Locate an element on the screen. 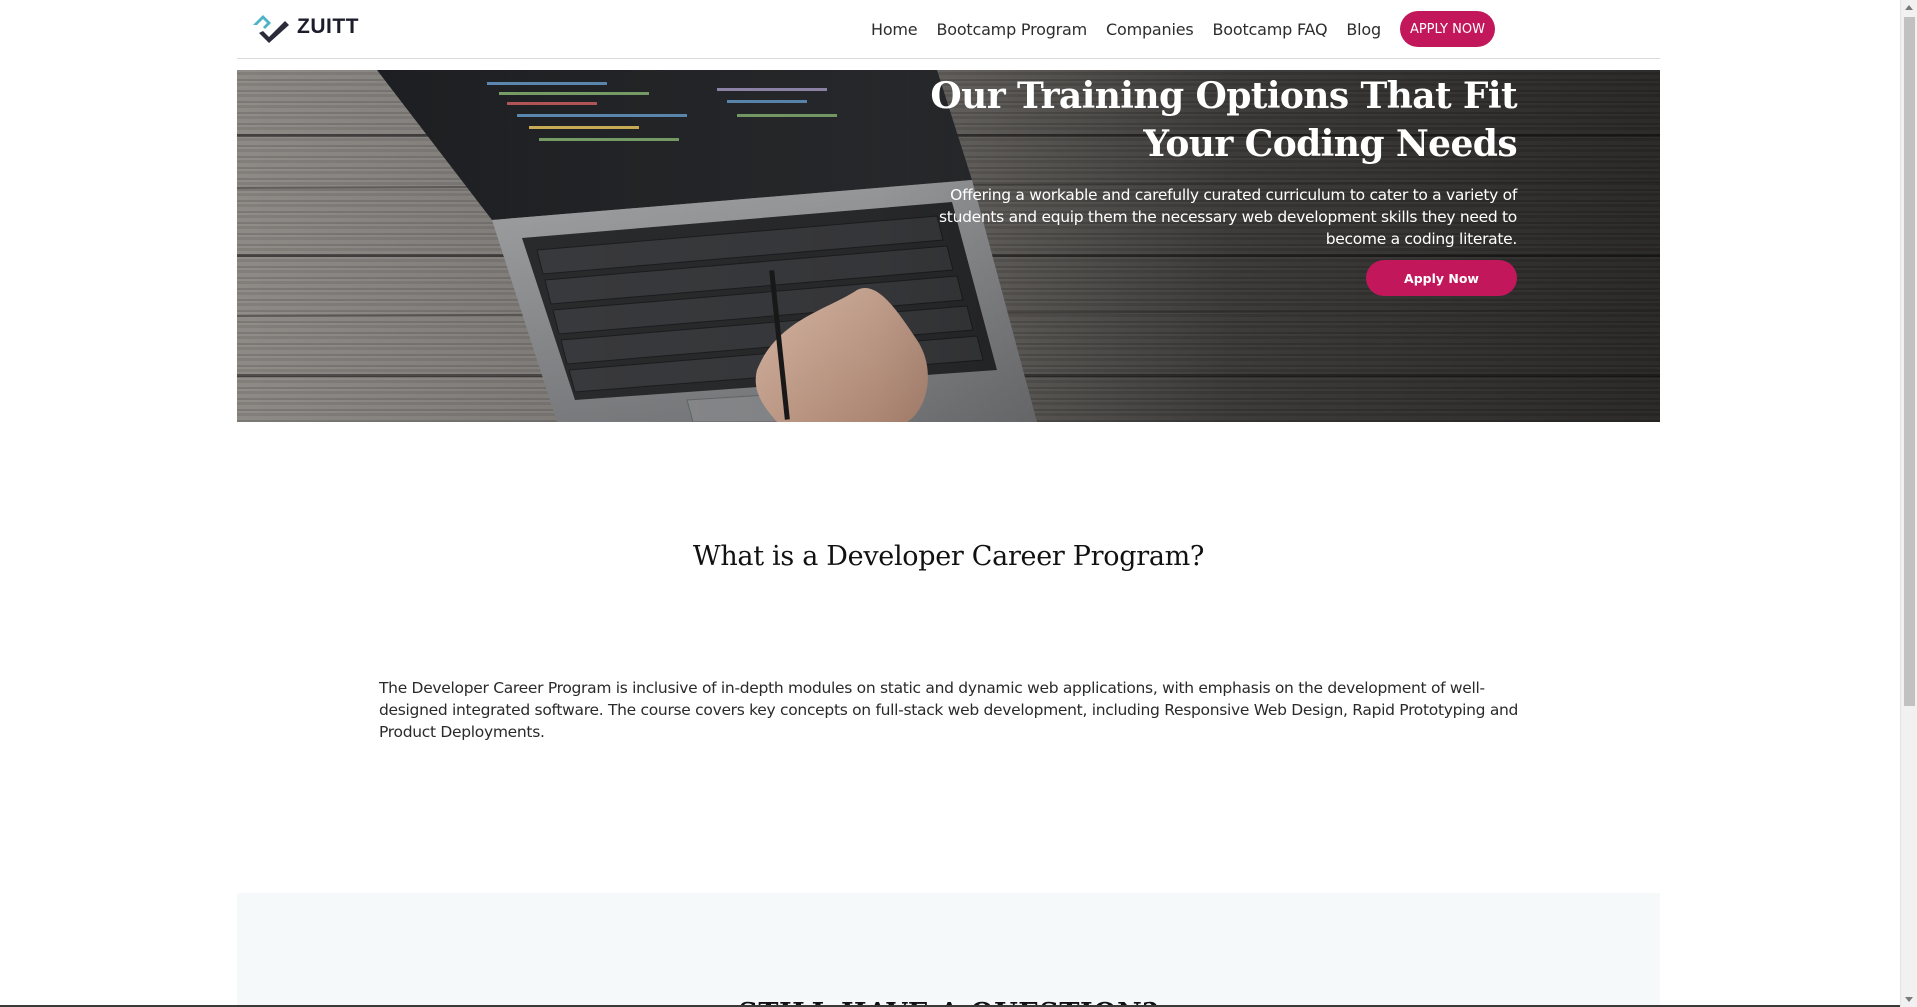 The width and height of the screenshot is (1917, 1007). logo-link: ZUITT is located at coordinates (304, 27).